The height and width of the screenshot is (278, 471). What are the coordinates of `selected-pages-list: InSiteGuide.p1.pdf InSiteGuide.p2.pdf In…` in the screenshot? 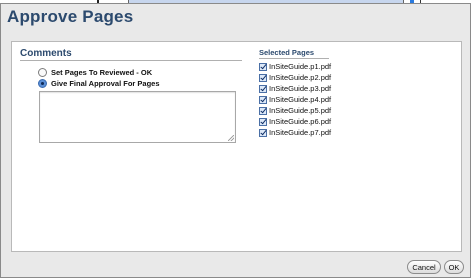 It's located at (295, 99).